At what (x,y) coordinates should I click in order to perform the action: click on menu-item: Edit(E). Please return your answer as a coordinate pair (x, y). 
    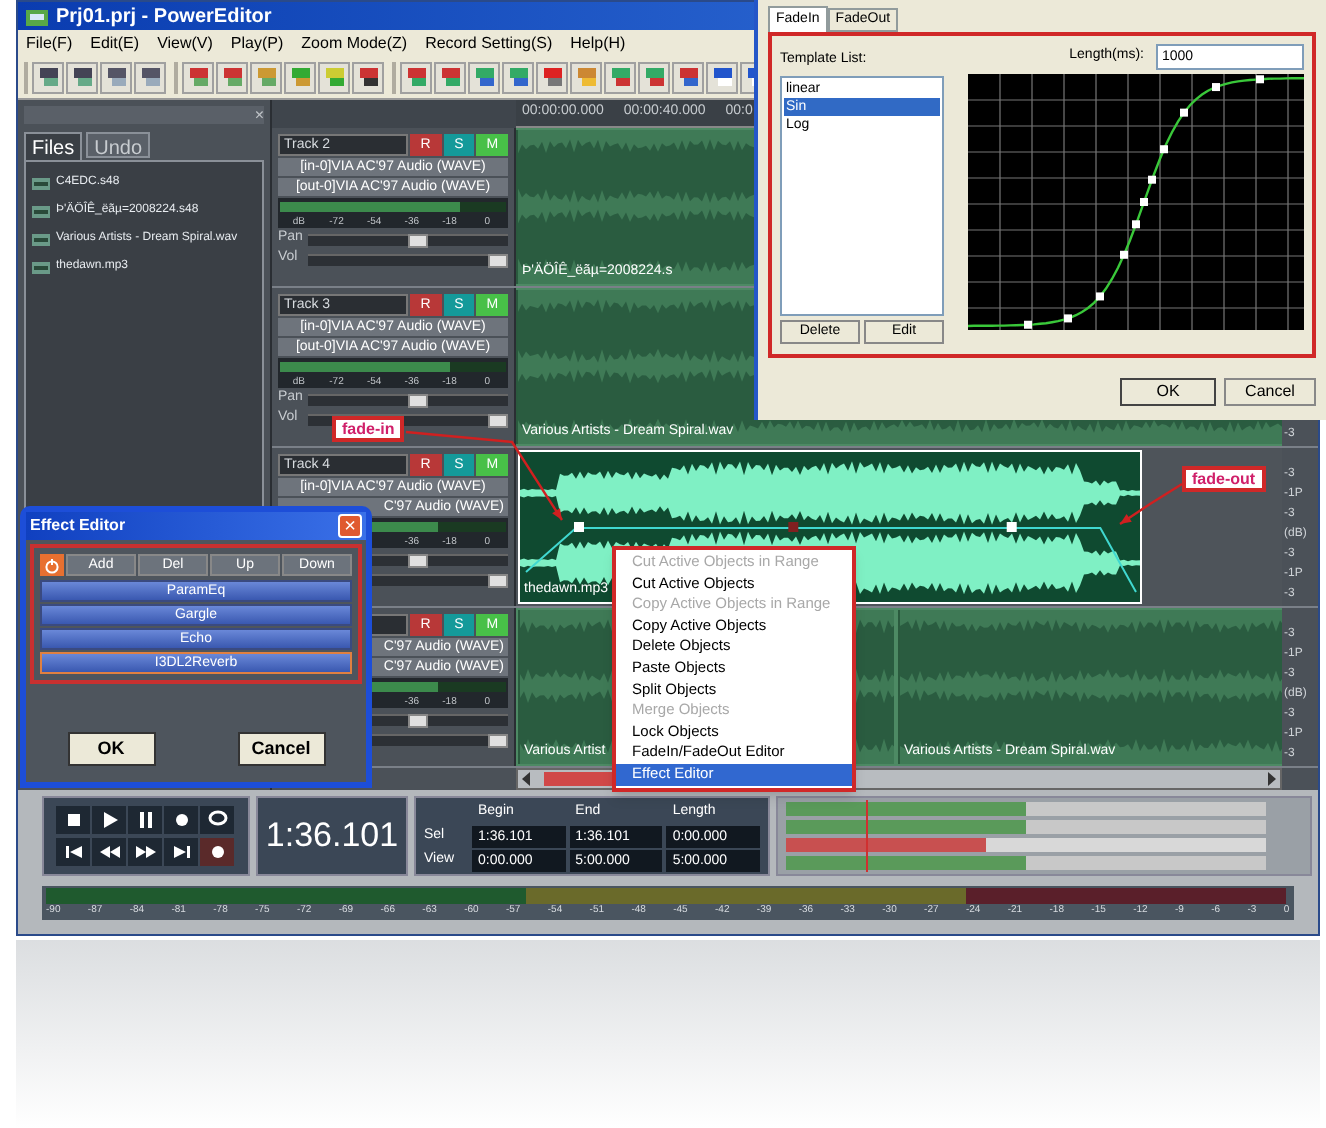
    Looking at the image, I should click on (115, 43).